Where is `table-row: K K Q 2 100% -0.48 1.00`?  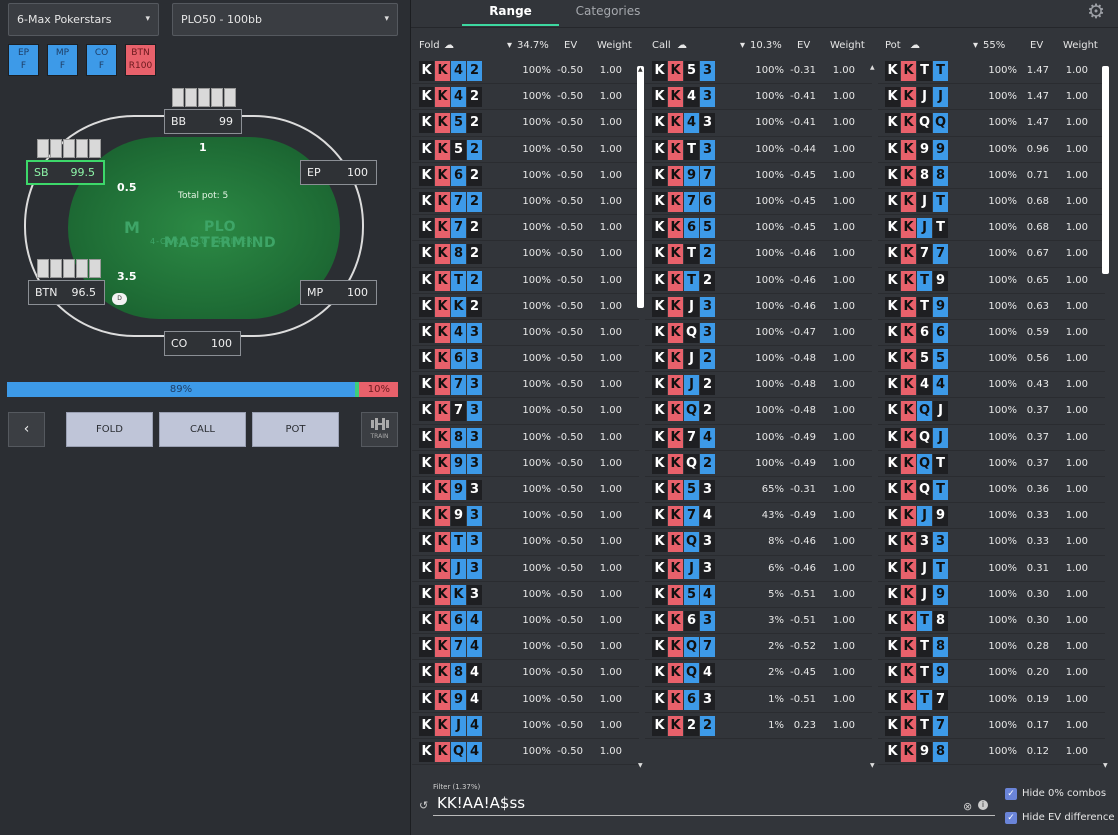
table-row: K K Q 2 100% -0.48 1.00 is located at coordinates (758, 411).